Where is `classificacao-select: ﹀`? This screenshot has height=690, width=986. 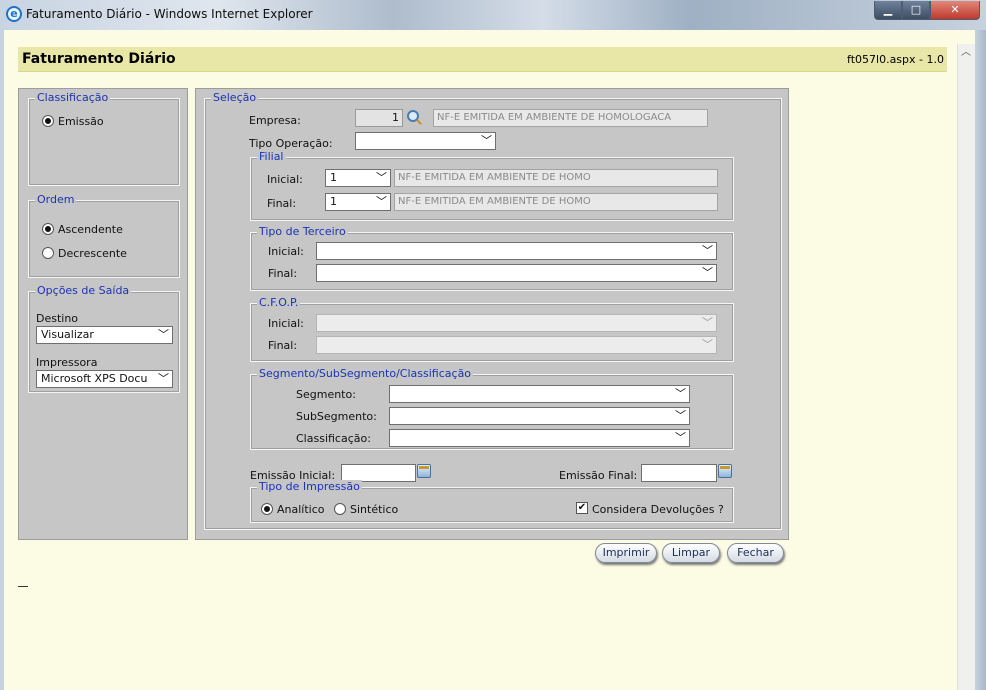 classificacao-select: ﹀ is located at coordinates (539, 438).